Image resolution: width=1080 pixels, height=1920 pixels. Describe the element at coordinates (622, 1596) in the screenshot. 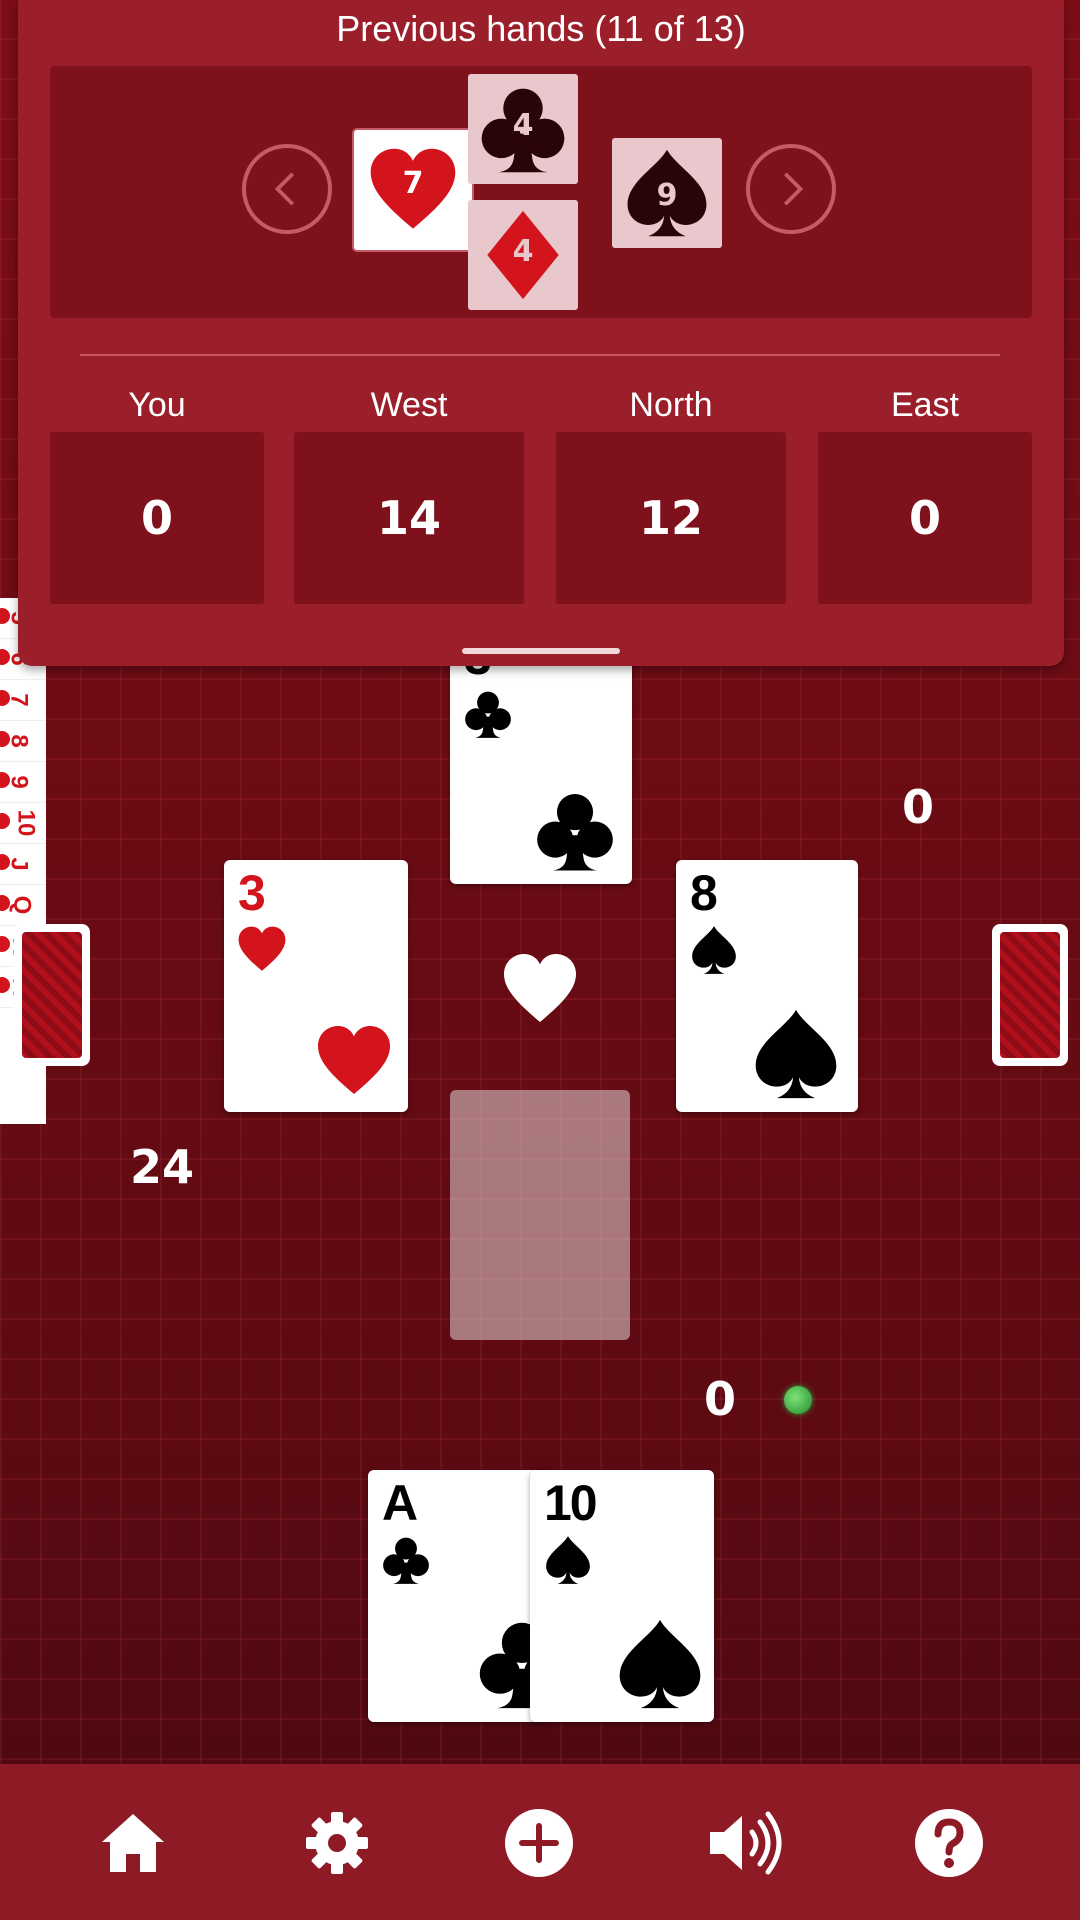

I see `hand-card: 10` at that location.